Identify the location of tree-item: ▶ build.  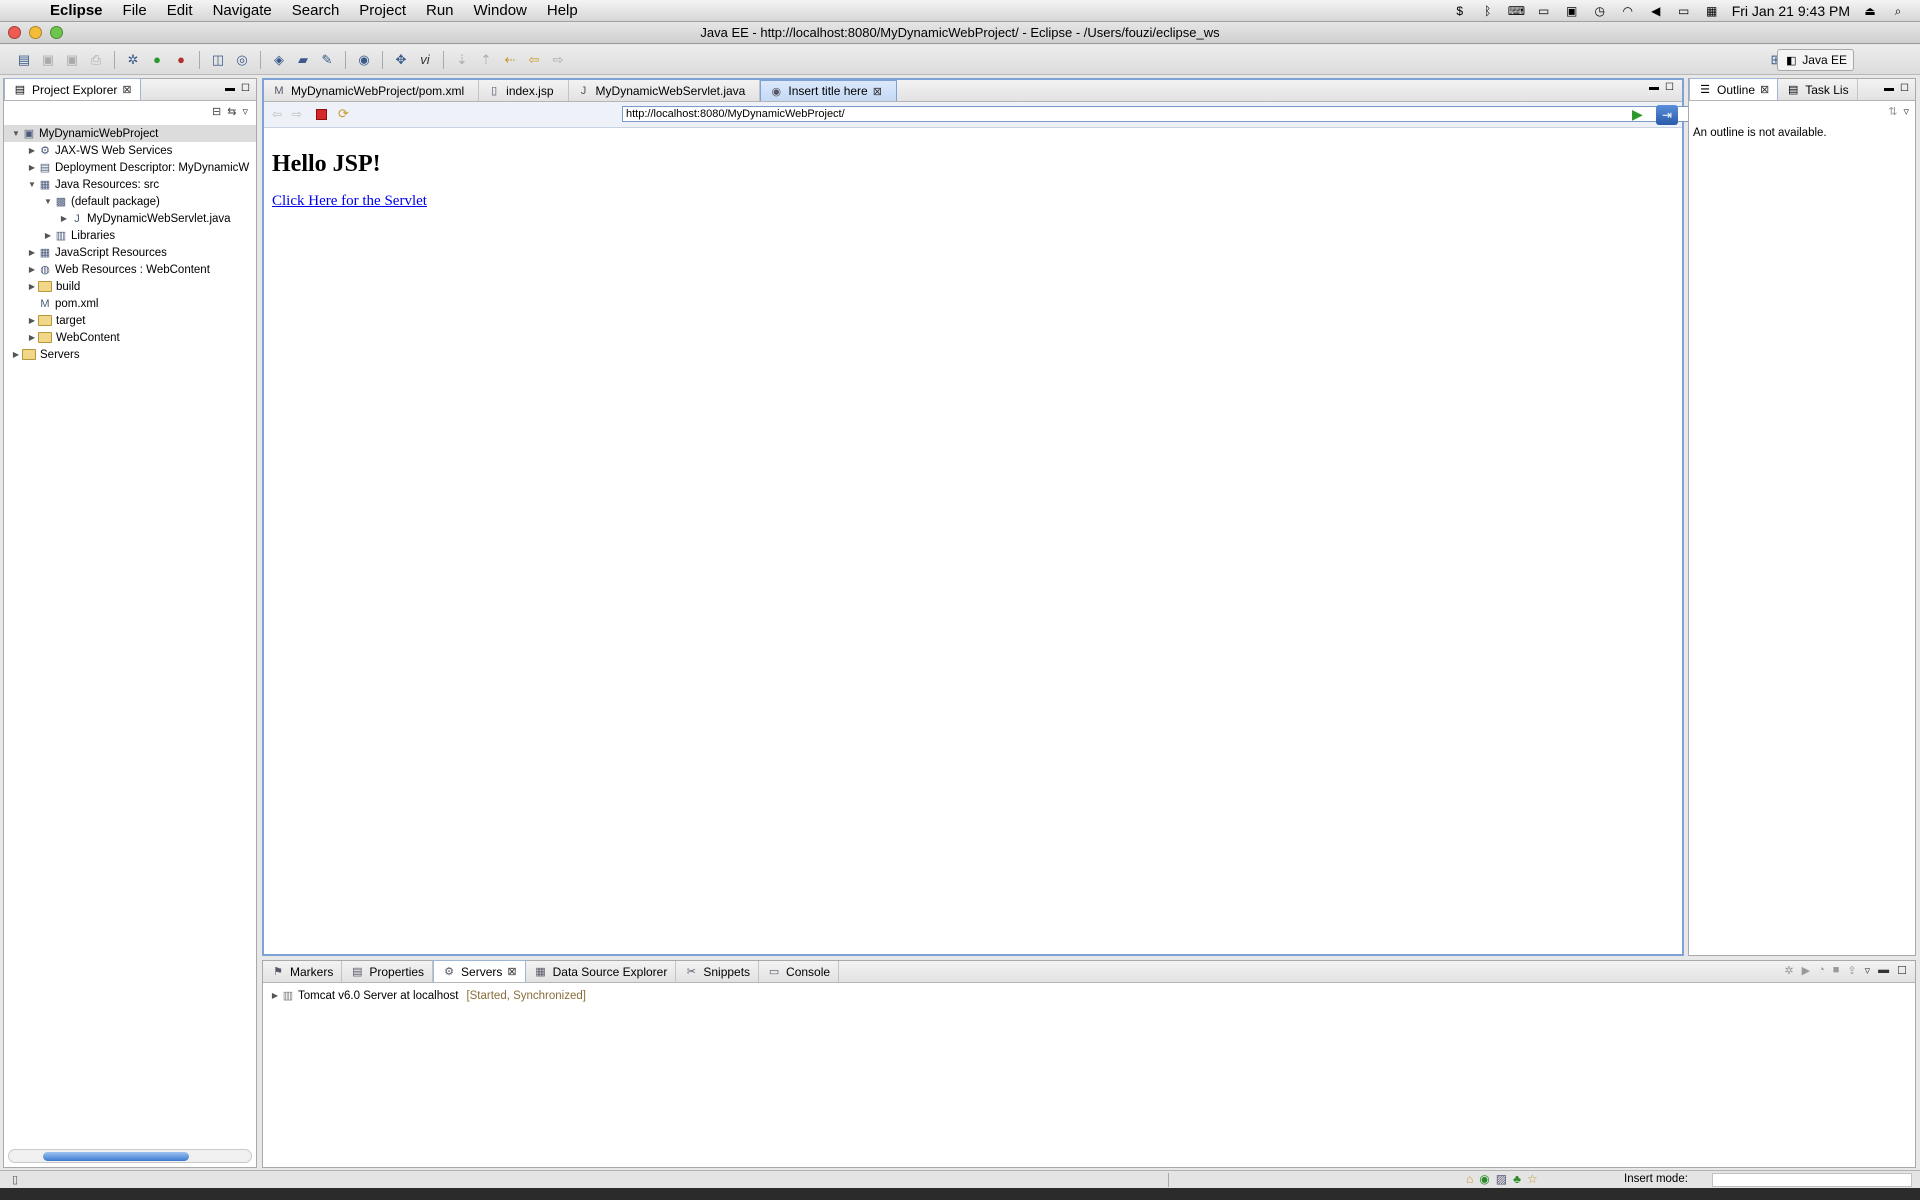
(130, 286).